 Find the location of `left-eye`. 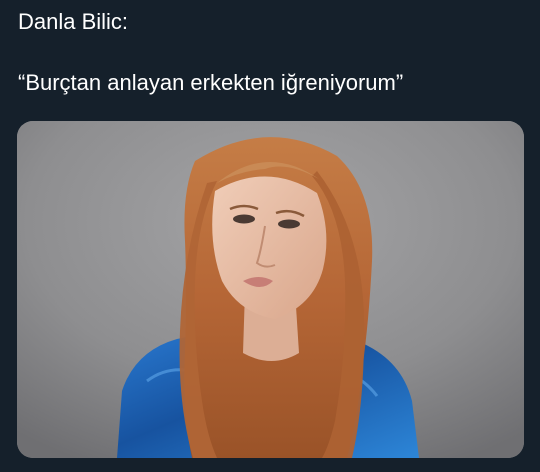

left-eye is located at coordinates (244, 219).